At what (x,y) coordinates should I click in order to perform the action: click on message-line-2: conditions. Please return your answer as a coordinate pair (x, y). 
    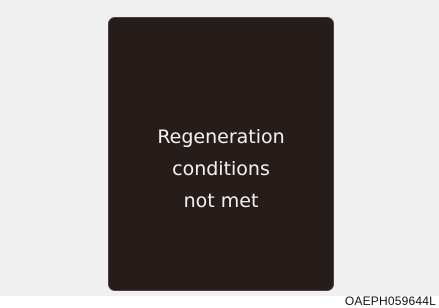
    Looking at the image, I should click on (221, 169).